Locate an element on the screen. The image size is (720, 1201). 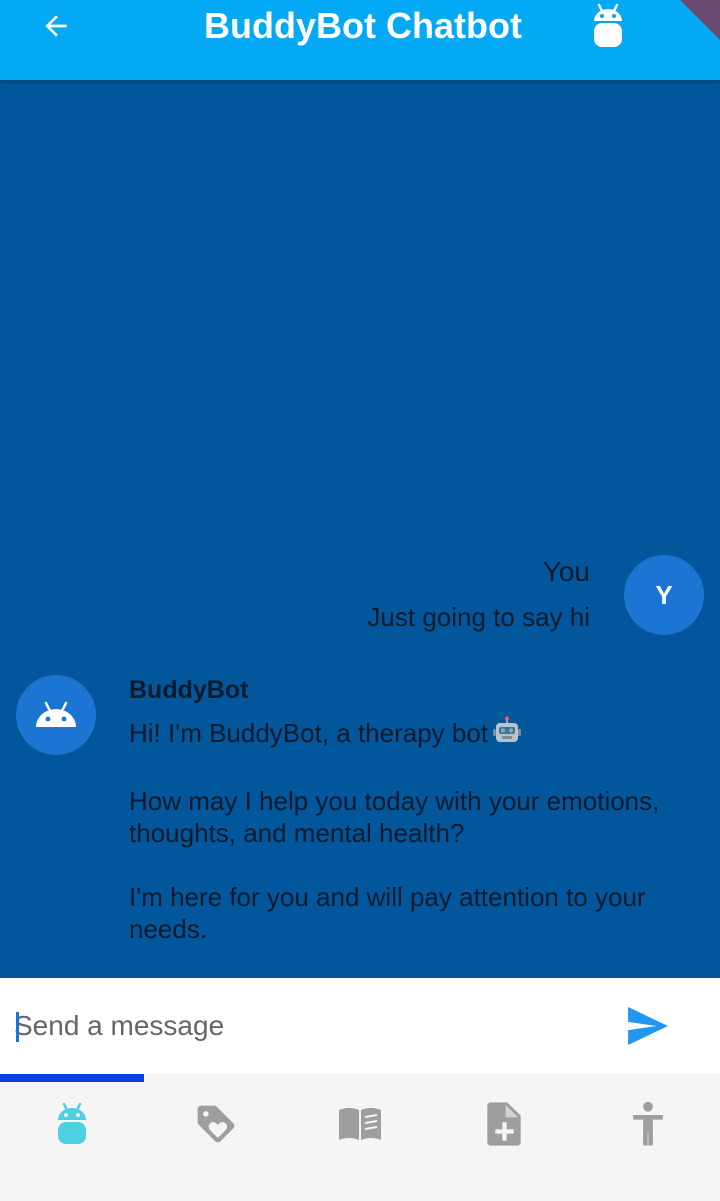
app-bar: BuddyBot Chatbot is located at coordinates (360, 40).